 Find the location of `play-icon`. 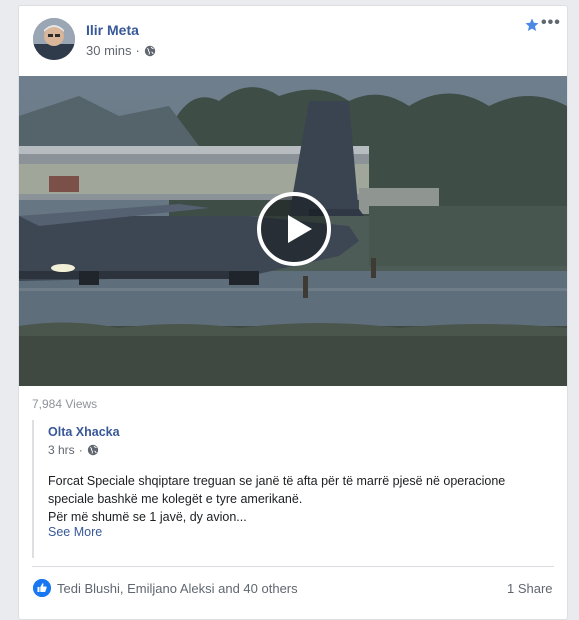

play-icon is located at coordinates (294, 229).